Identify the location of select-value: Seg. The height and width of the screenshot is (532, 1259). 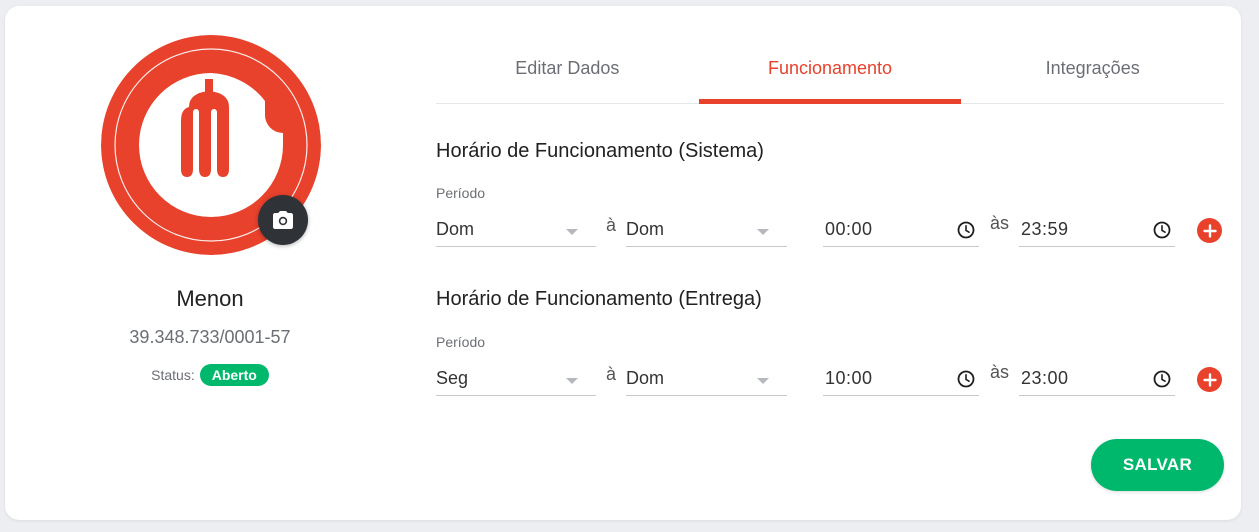
(452, 377).